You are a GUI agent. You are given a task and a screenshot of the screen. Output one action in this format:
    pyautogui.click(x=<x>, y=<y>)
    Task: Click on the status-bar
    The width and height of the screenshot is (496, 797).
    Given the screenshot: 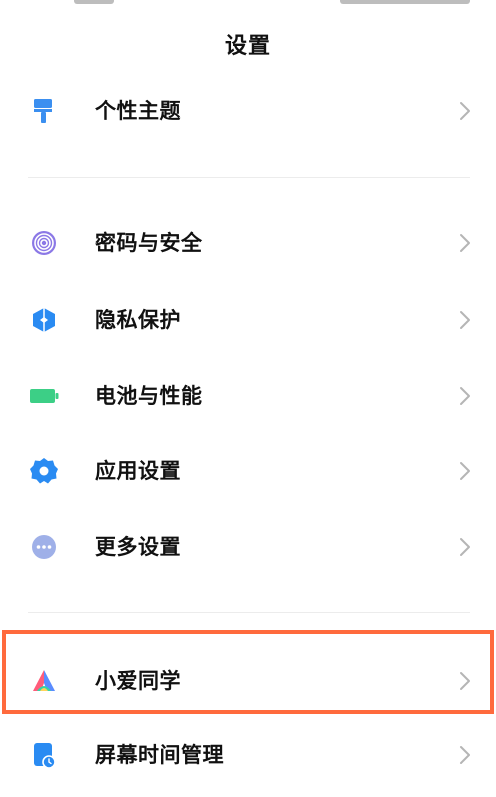 What is the action you would take?
    pyautogui.click(x=248, y=4)
    